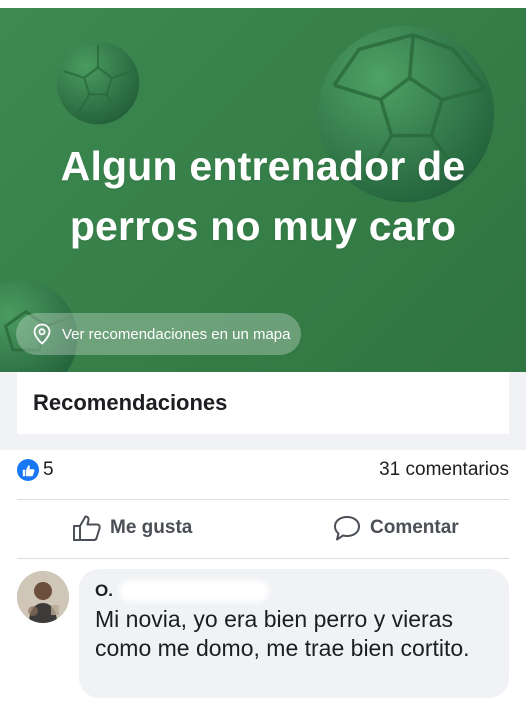 The image size is (526, 707). I want to click on map-button-label: Ver recomendaciones en un mapa, so click(176, 334).